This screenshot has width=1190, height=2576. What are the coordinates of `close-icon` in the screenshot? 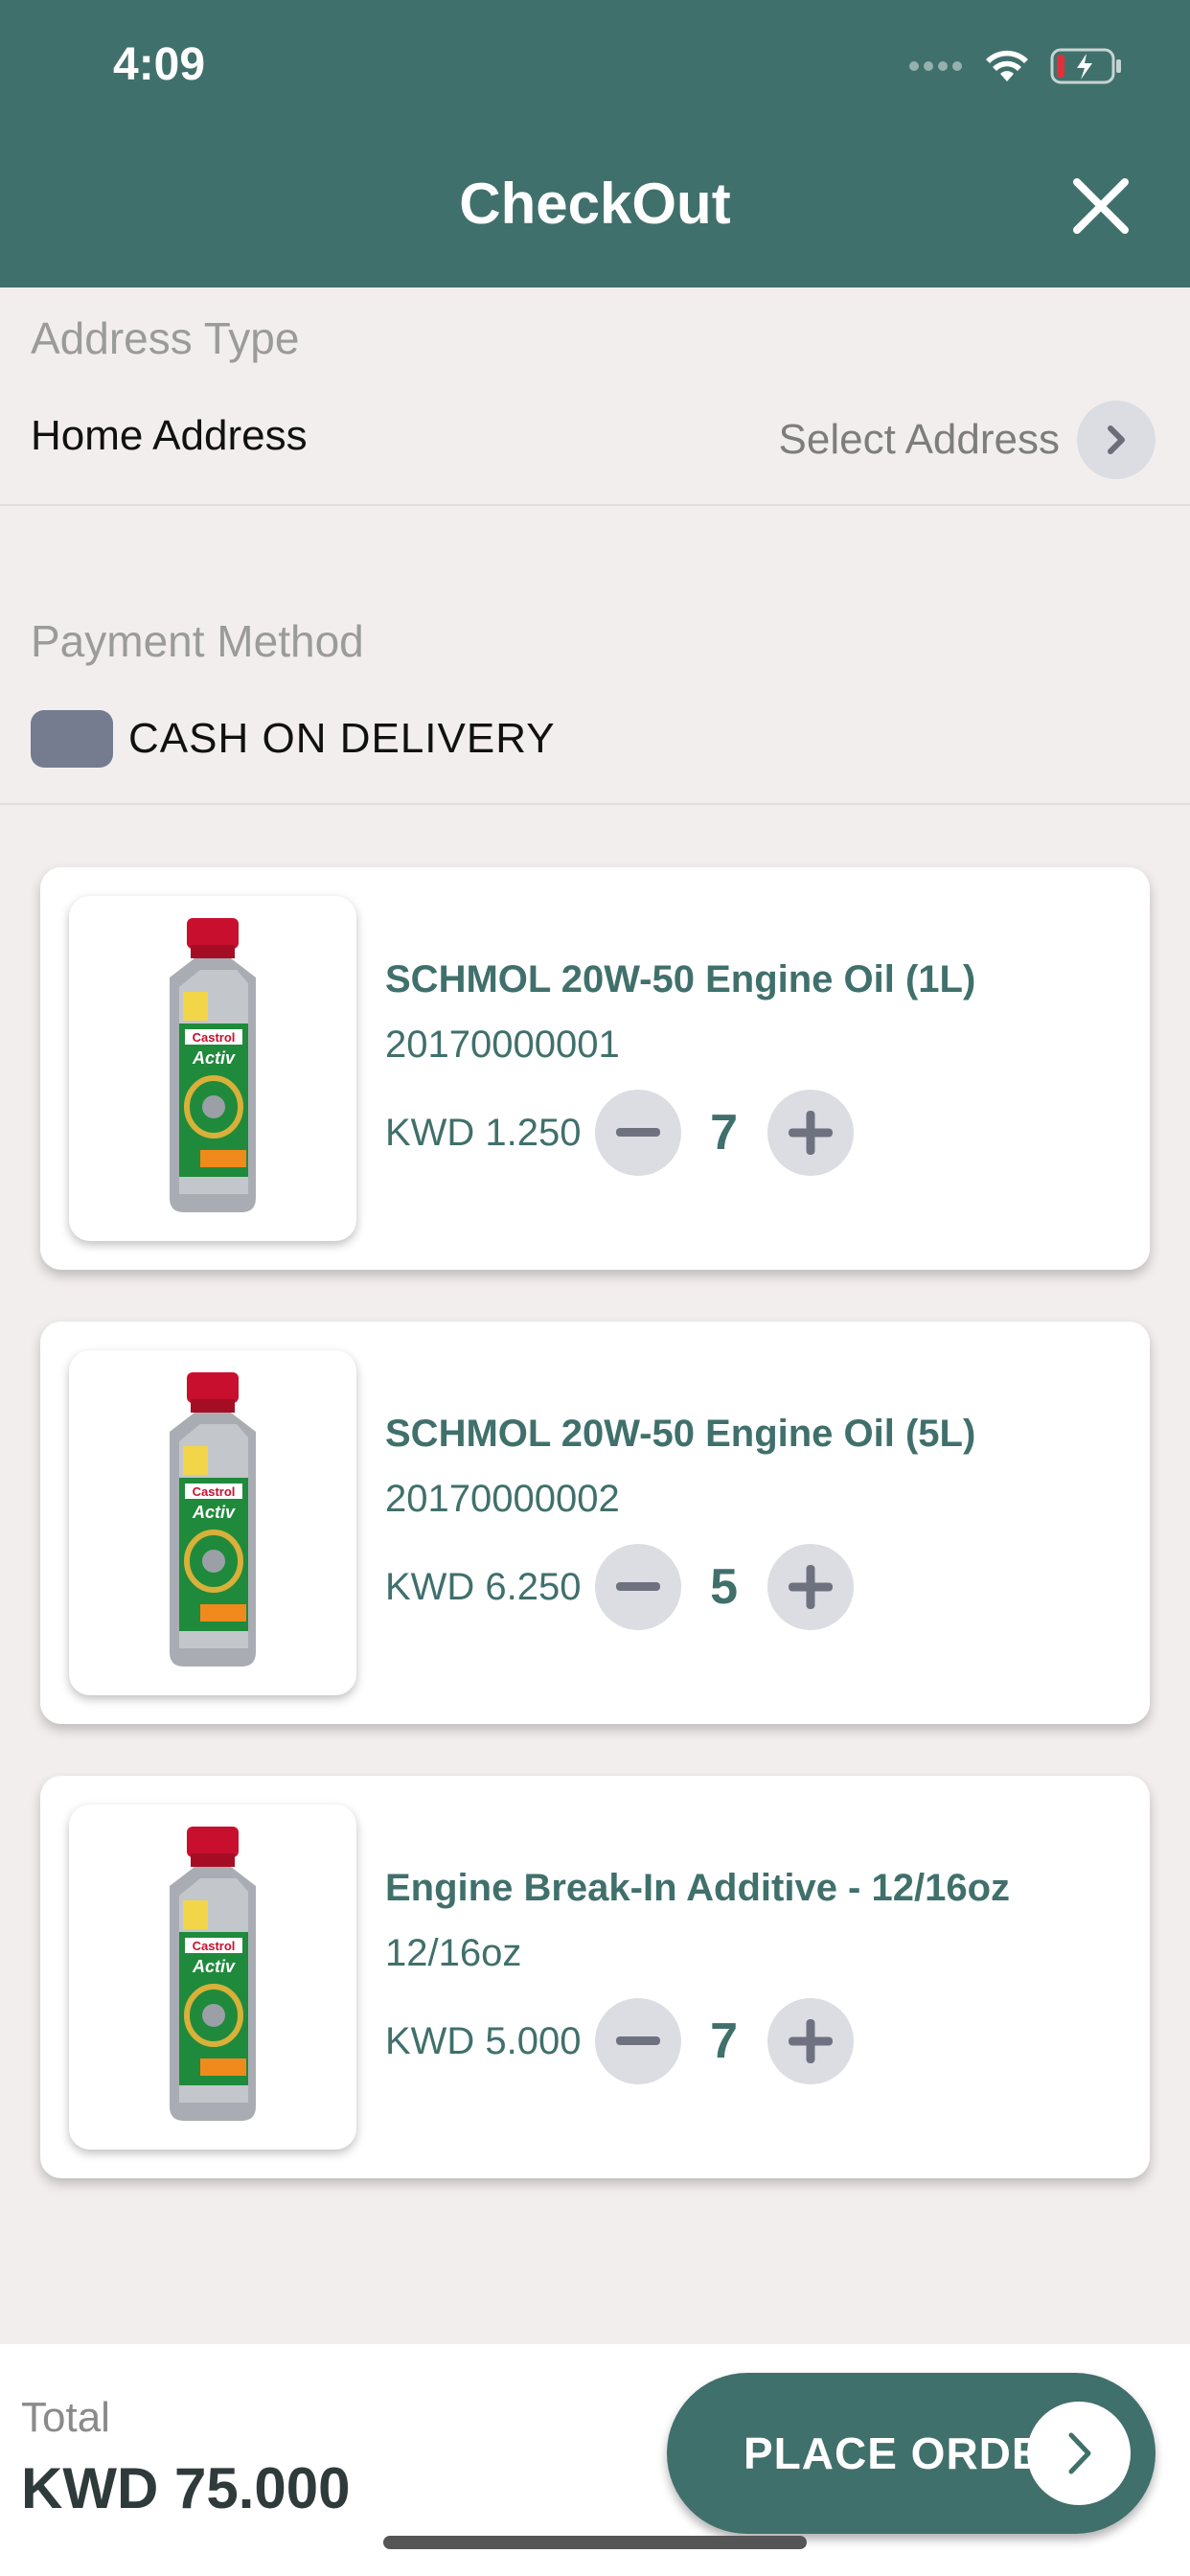 It's located at (1101, 206).